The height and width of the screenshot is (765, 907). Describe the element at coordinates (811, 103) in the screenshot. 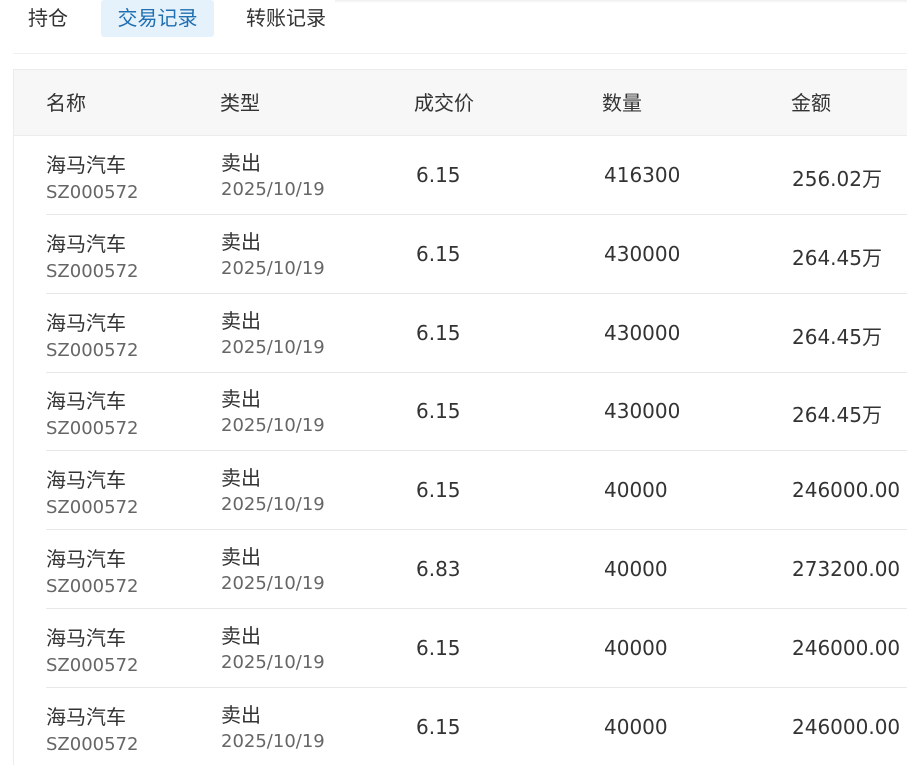

I see `column-header-amount: 金额` at that location.